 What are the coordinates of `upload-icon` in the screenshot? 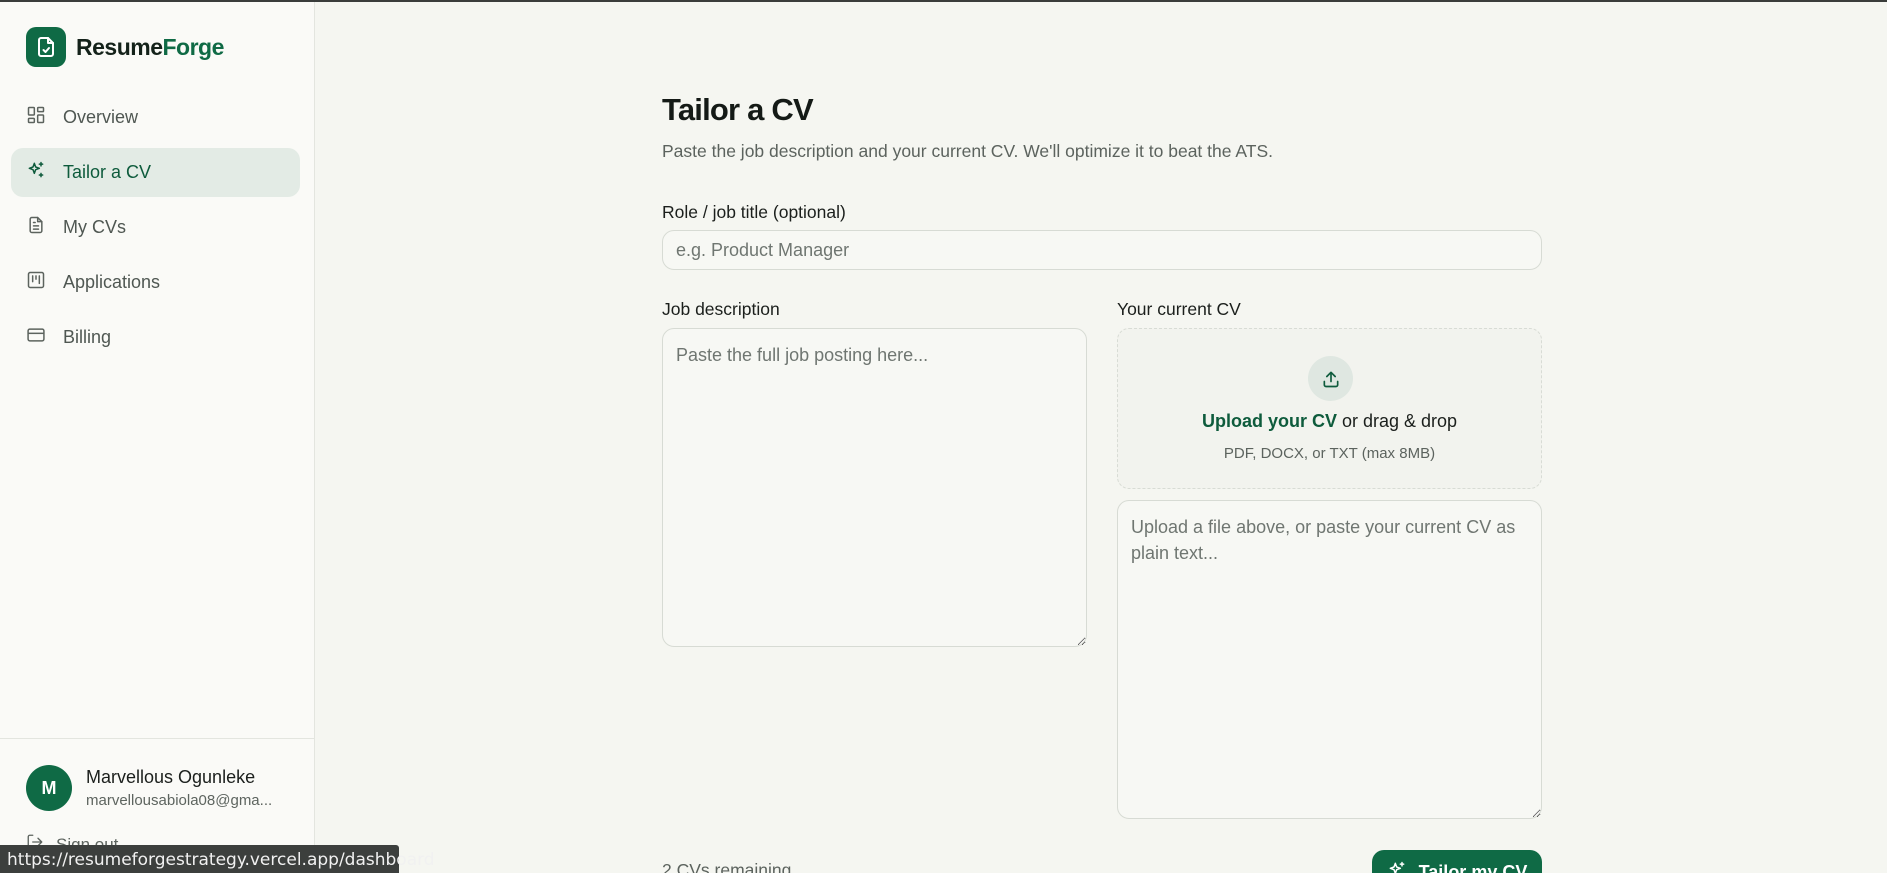 It's located at (1330, 378).